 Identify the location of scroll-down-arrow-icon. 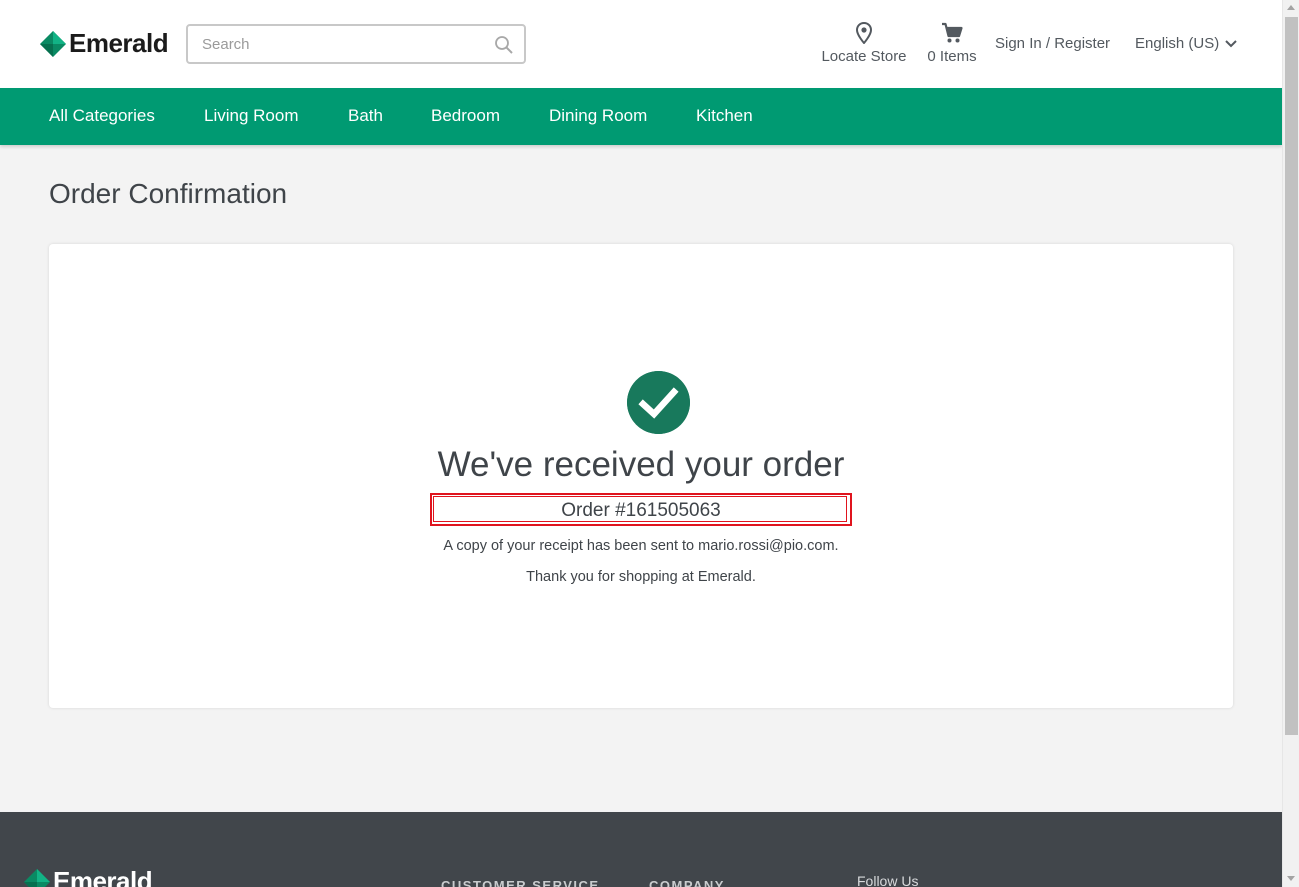
(1291, 878).